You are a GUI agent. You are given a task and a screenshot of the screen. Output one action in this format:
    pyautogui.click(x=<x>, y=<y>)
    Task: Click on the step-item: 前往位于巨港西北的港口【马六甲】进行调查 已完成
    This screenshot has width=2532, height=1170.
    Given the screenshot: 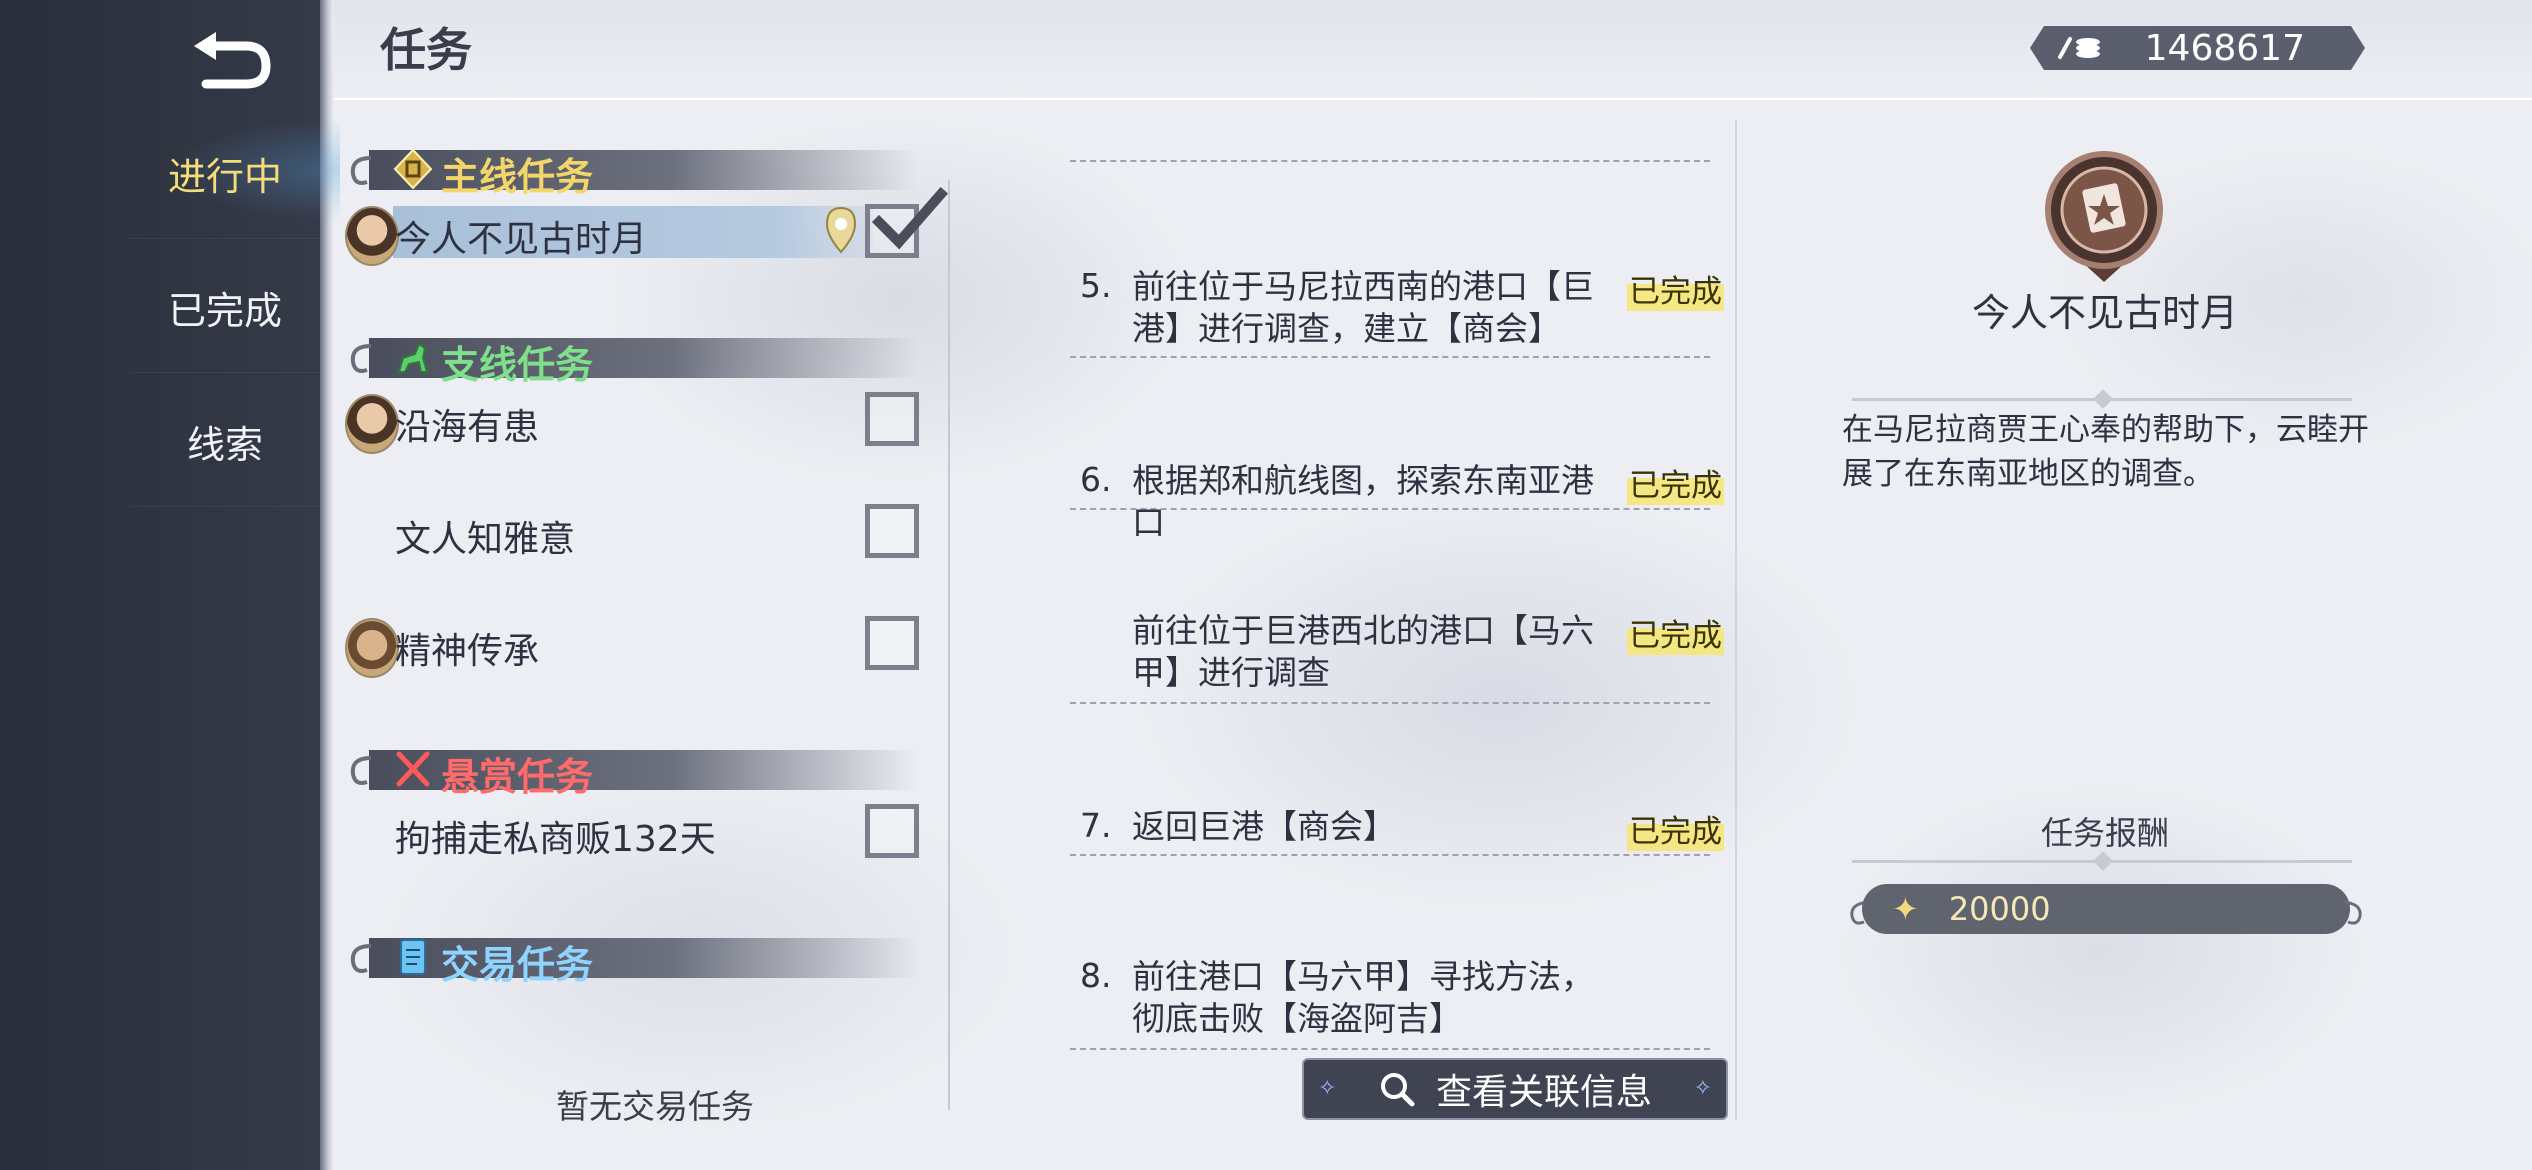 What is the action you would take?
    pyautogui.click(x=1397, y=657)
    